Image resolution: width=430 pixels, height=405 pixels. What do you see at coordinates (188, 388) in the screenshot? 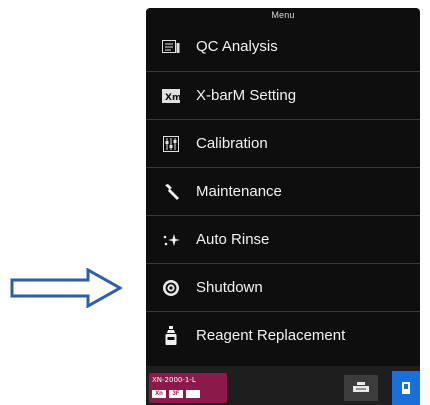
I see `analyzer-status-tile: XN-2000-1-L Xn 3F` at bounding box center [188, 388].